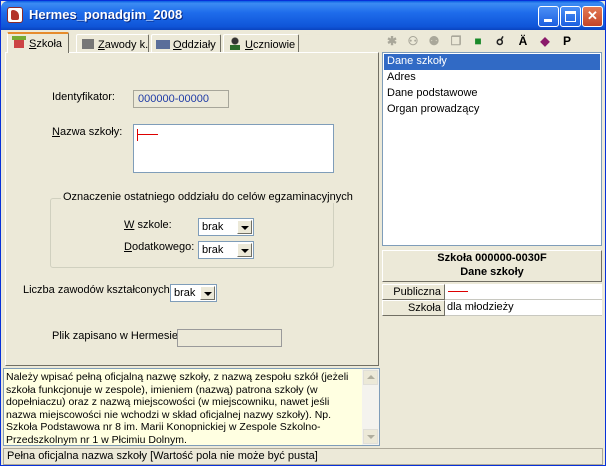 The image size is (606, 466). I want to click on book-icon: ◆, so click(545, 41).